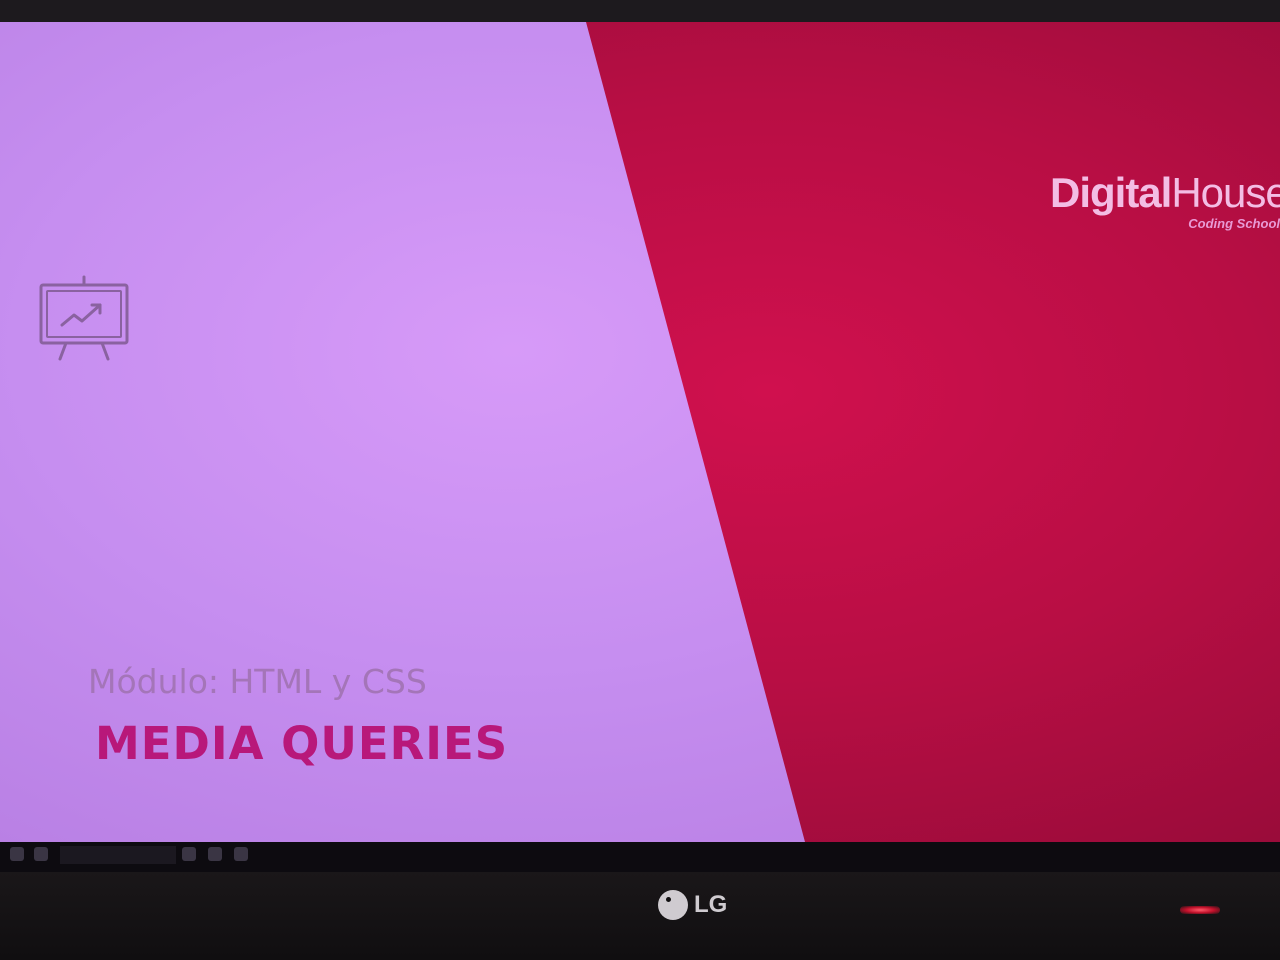 Image resolution: width=1280 pixels, height=960 pixels. What do you see at coordinates (41, 854) in the screenshot?
I see `search-icon` at bounding box center [41, 854].